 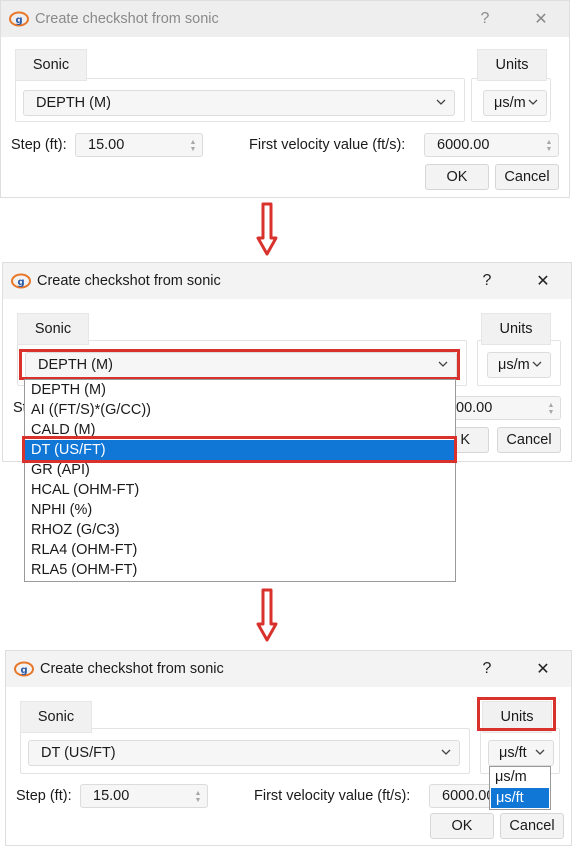 I want to click on dropdown-option: HCAL (OHM-FT), so click(x=240, y=490).